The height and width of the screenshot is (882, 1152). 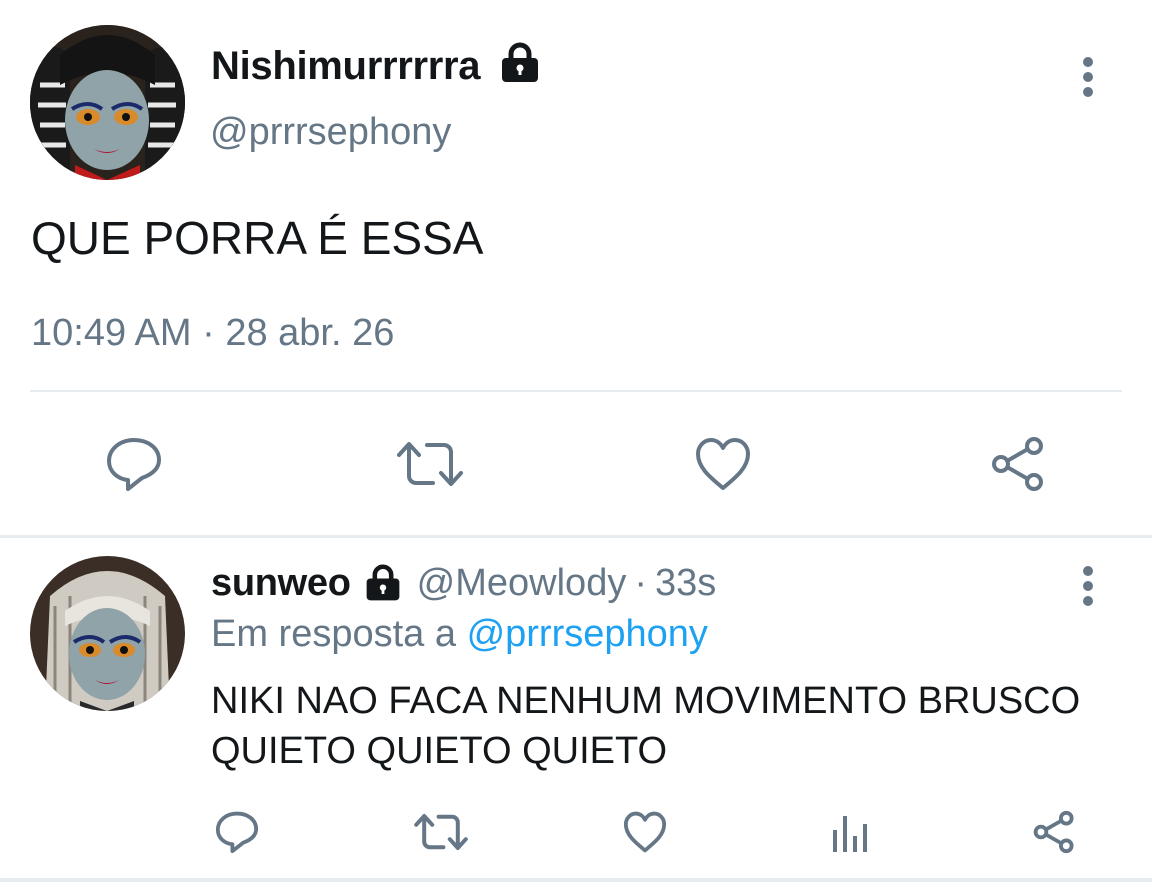 What do you see at coordinates (576, 536) in the screenshot?
I see `tweet-divider` at bounding box center [576, 536].